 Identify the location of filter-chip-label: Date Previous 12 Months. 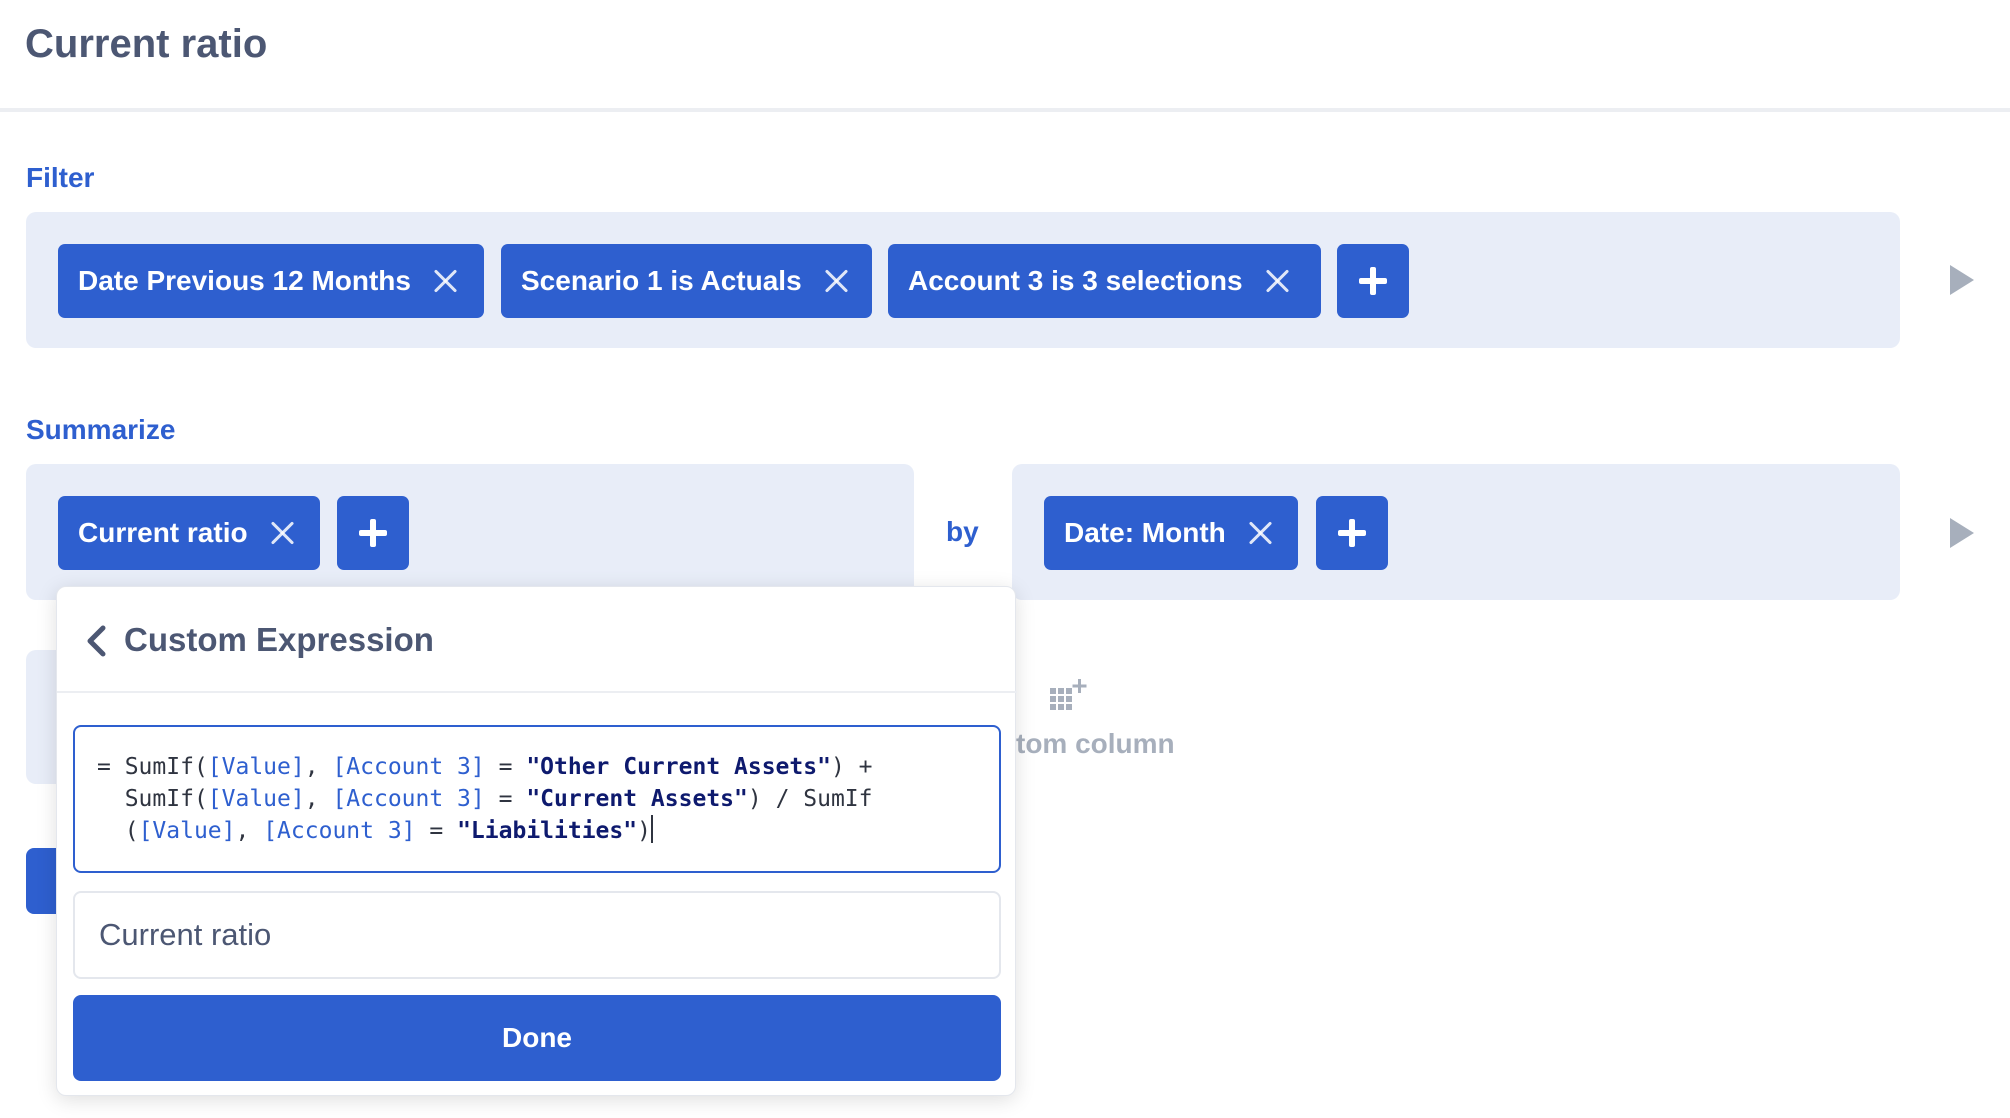
(244, 280).